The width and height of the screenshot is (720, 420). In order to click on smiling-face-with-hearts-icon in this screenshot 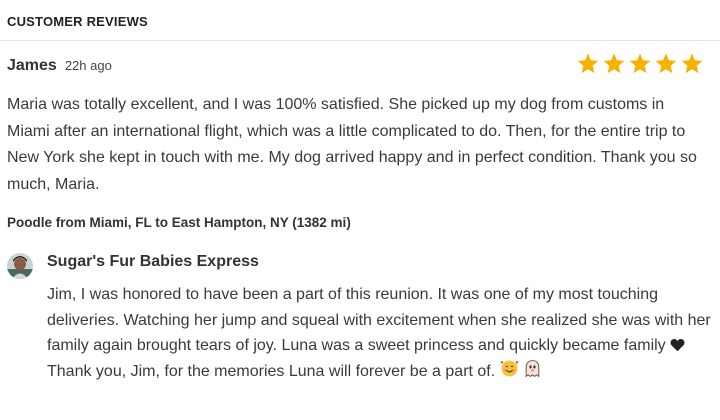, I will do `click(509, 368)`.